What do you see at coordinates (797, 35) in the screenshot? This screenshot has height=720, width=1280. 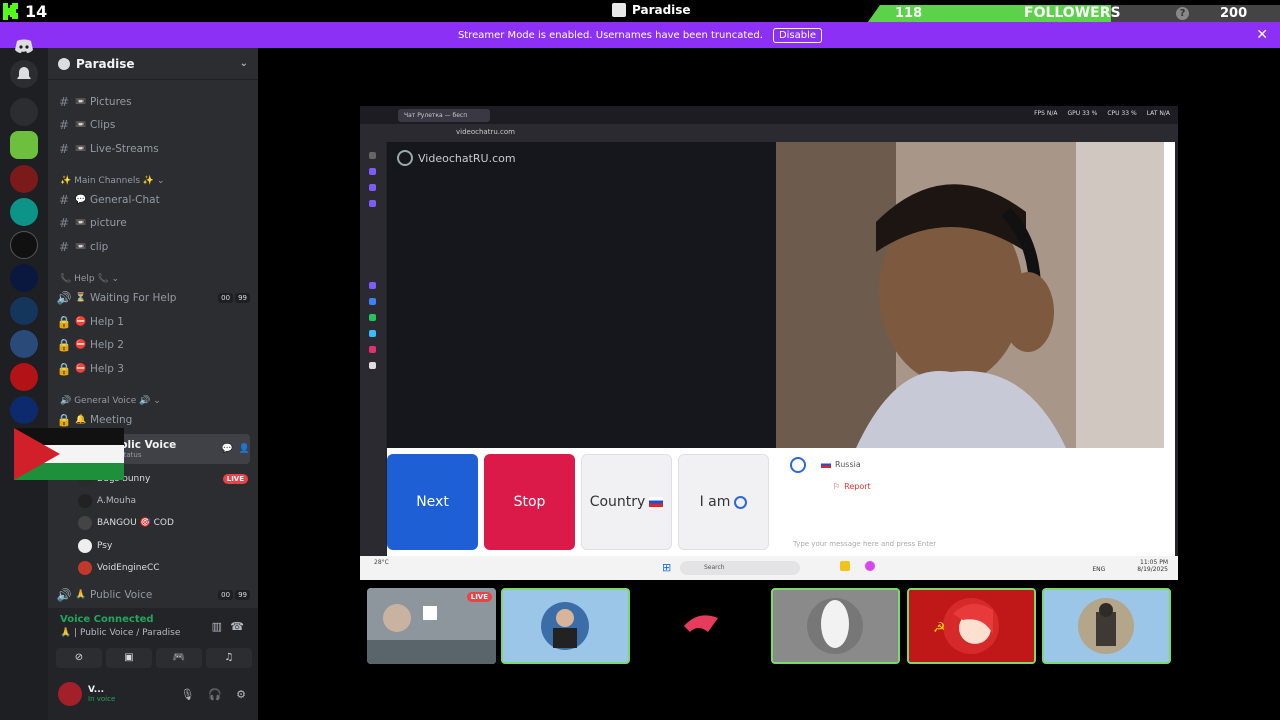 I see `disable-streamer-mode-button: Disable` at bounding box center [797, 35].